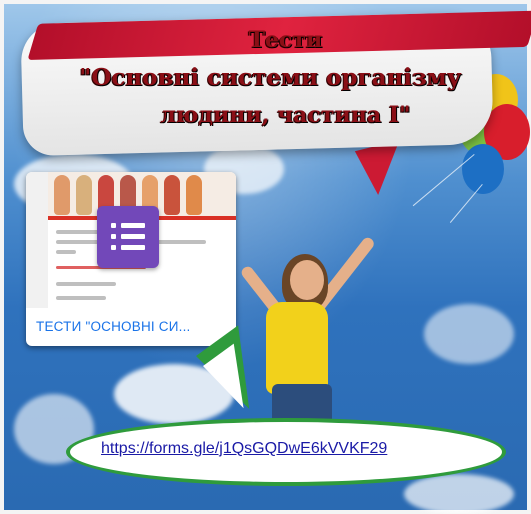 The image size is (531, 514). Describe the element at coordinates (483, 169) in the screenshot. I see `balloon` at that location.